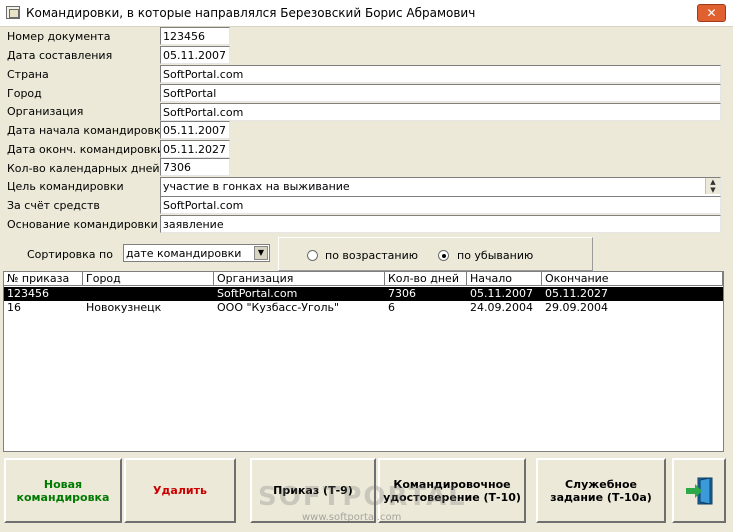 The image size is (733, 532). Describe the element at coordinates (576, 307) in the screenshot. I see `table-cell: 29.09.2004` at that location.